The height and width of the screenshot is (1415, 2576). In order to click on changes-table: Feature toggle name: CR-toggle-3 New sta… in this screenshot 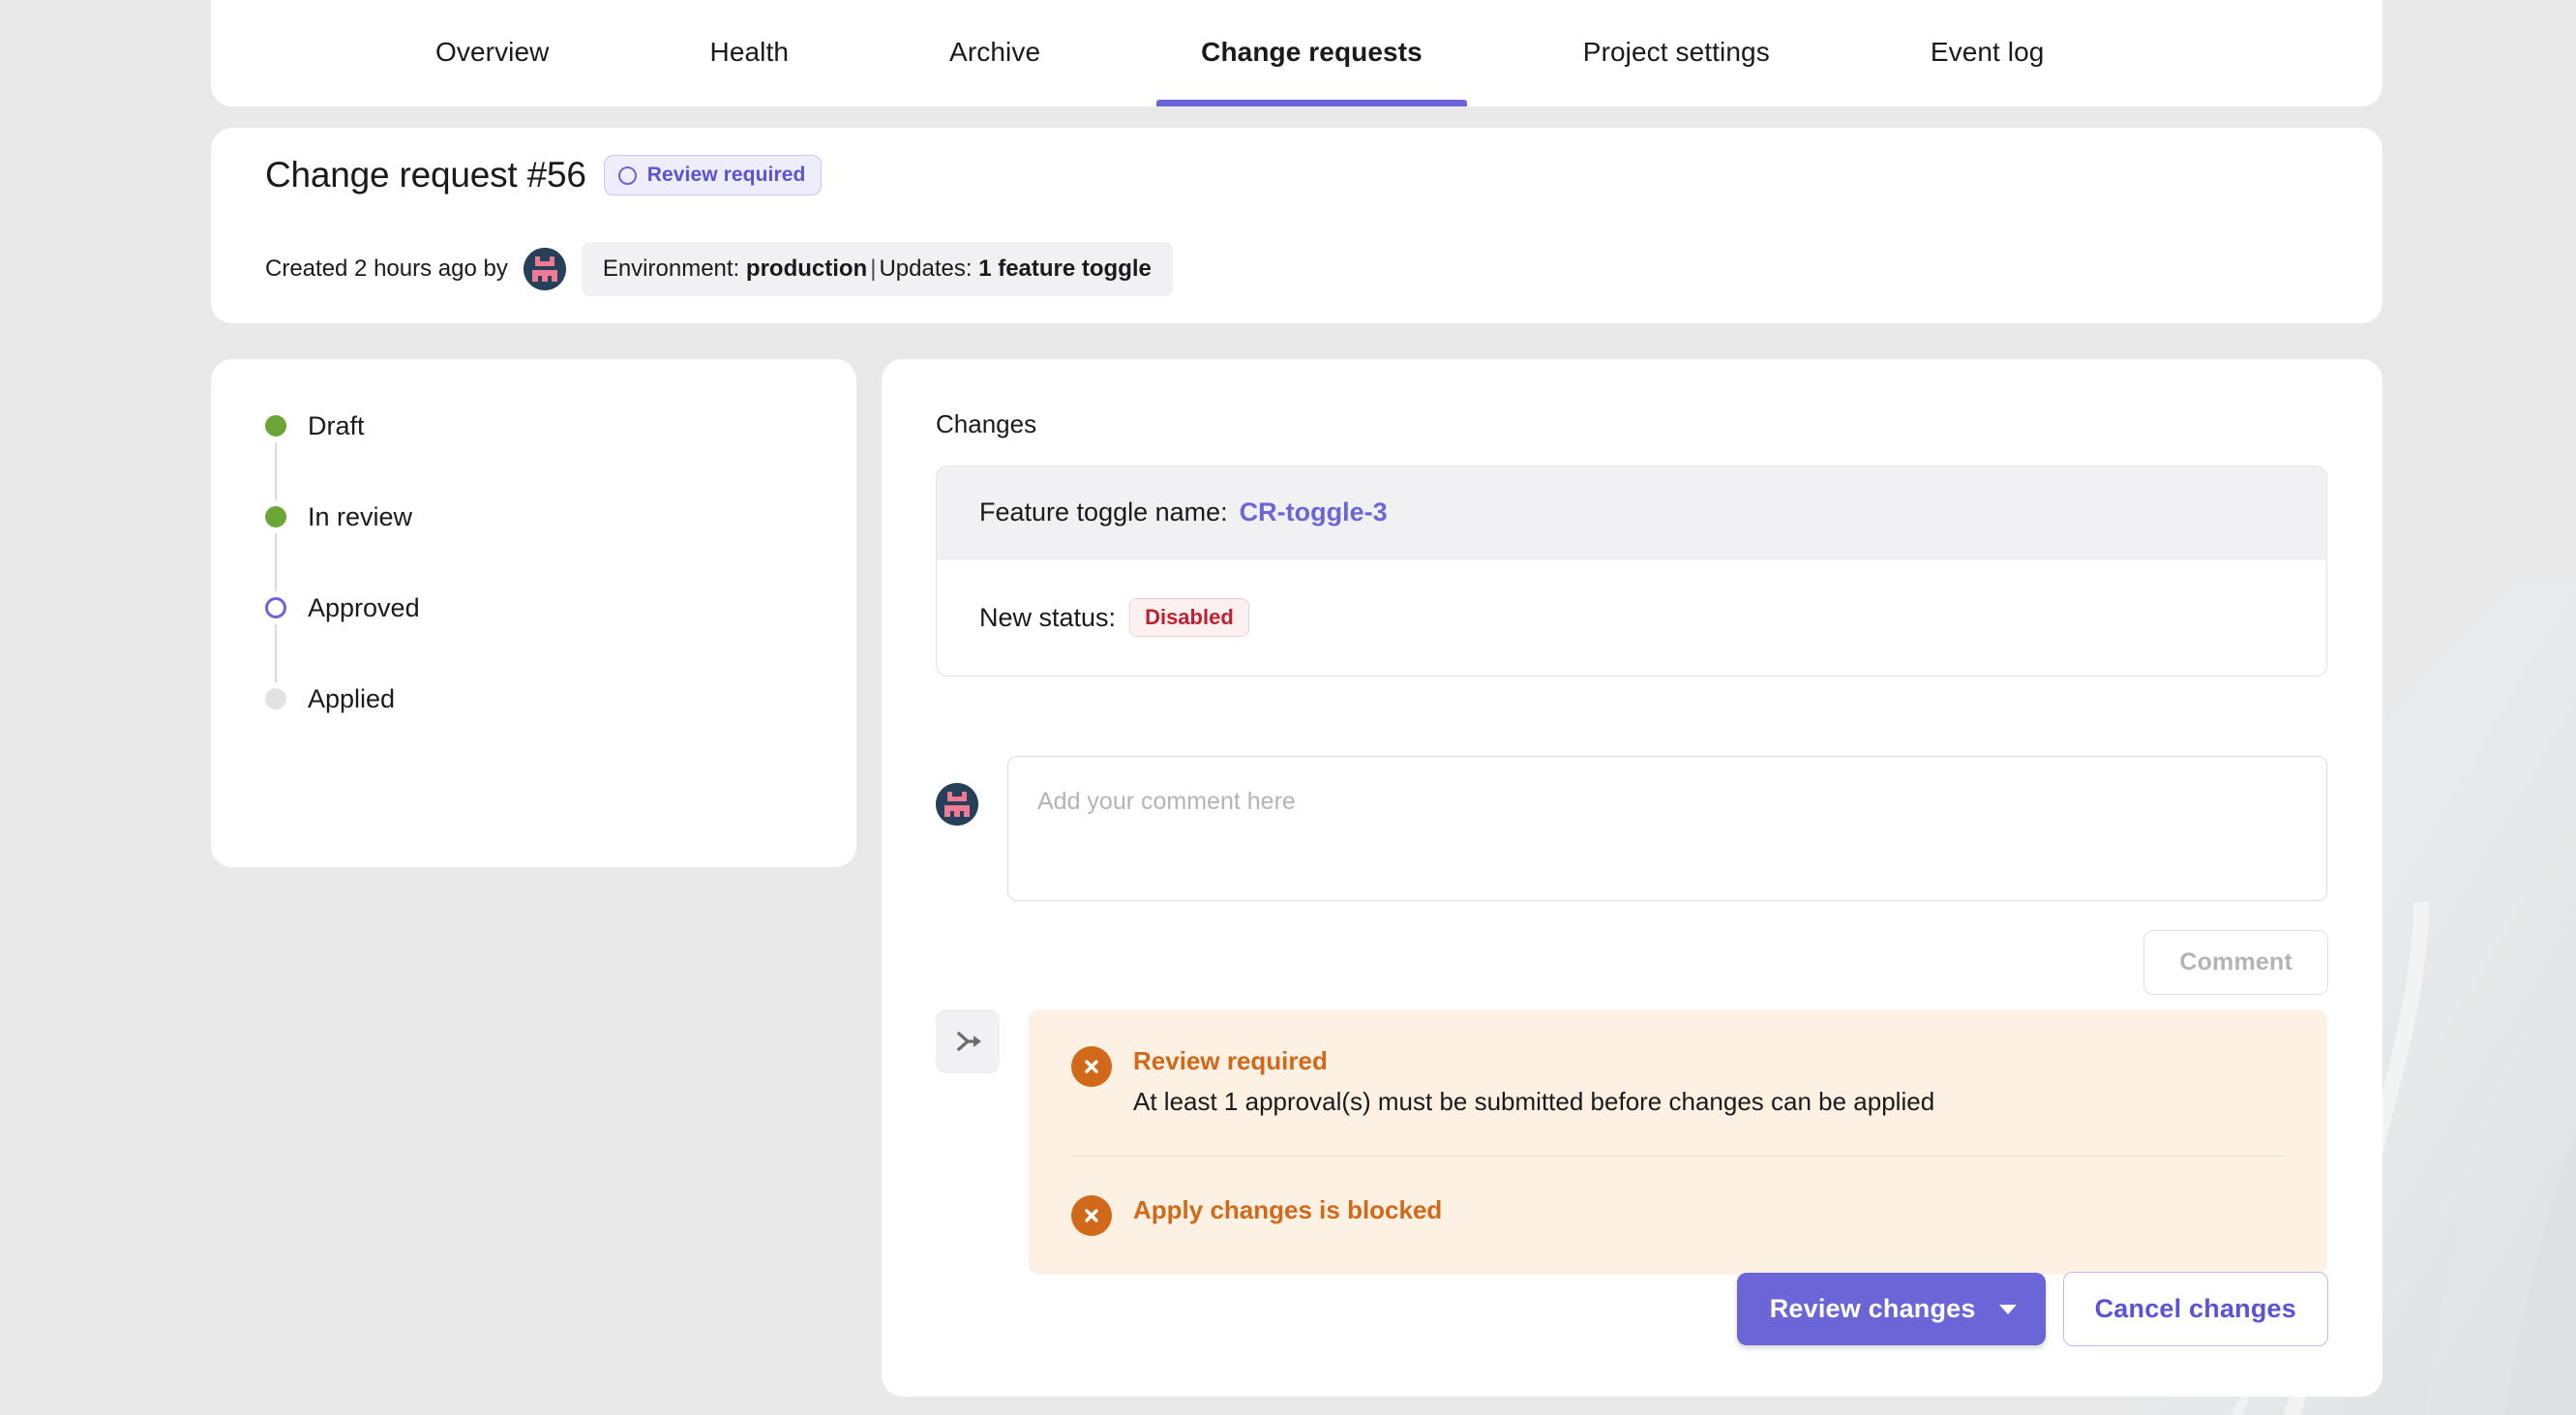, I will do `click(1631, 571)`.